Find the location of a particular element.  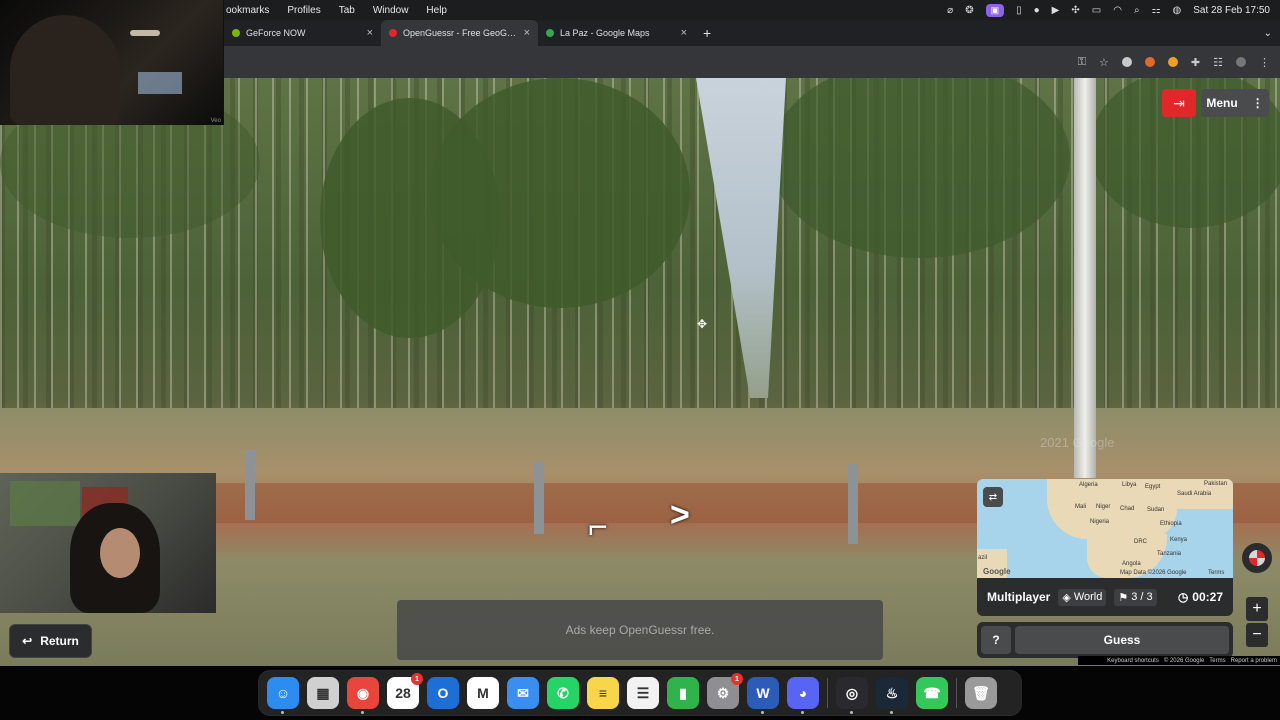

bookmark-star-icon: ☆ is located at coordinates (1104, 62).